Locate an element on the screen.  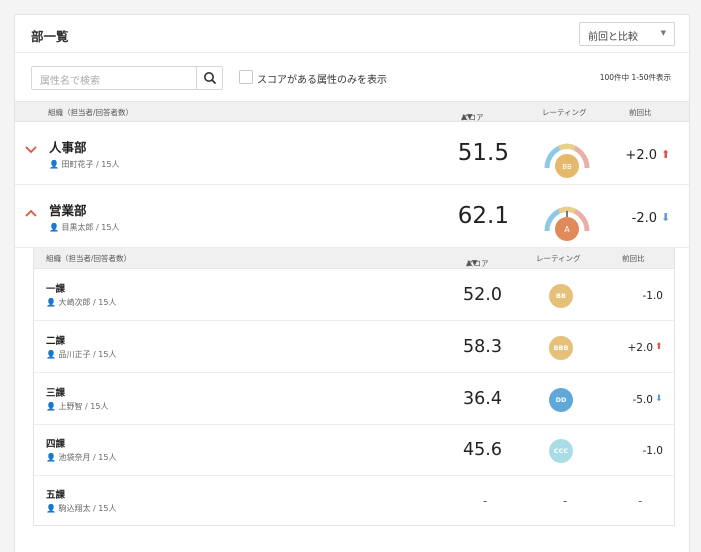
department-person: 👤 田町花子 / 15人 is located at coordinates (84, 164).